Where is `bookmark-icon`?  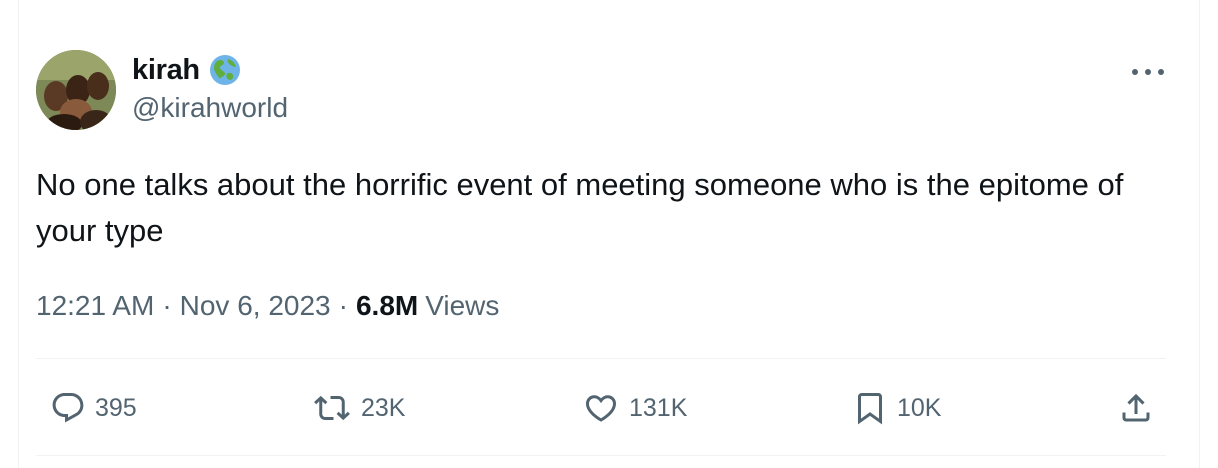 bookmark-icon is located at coordinates (870, 409).